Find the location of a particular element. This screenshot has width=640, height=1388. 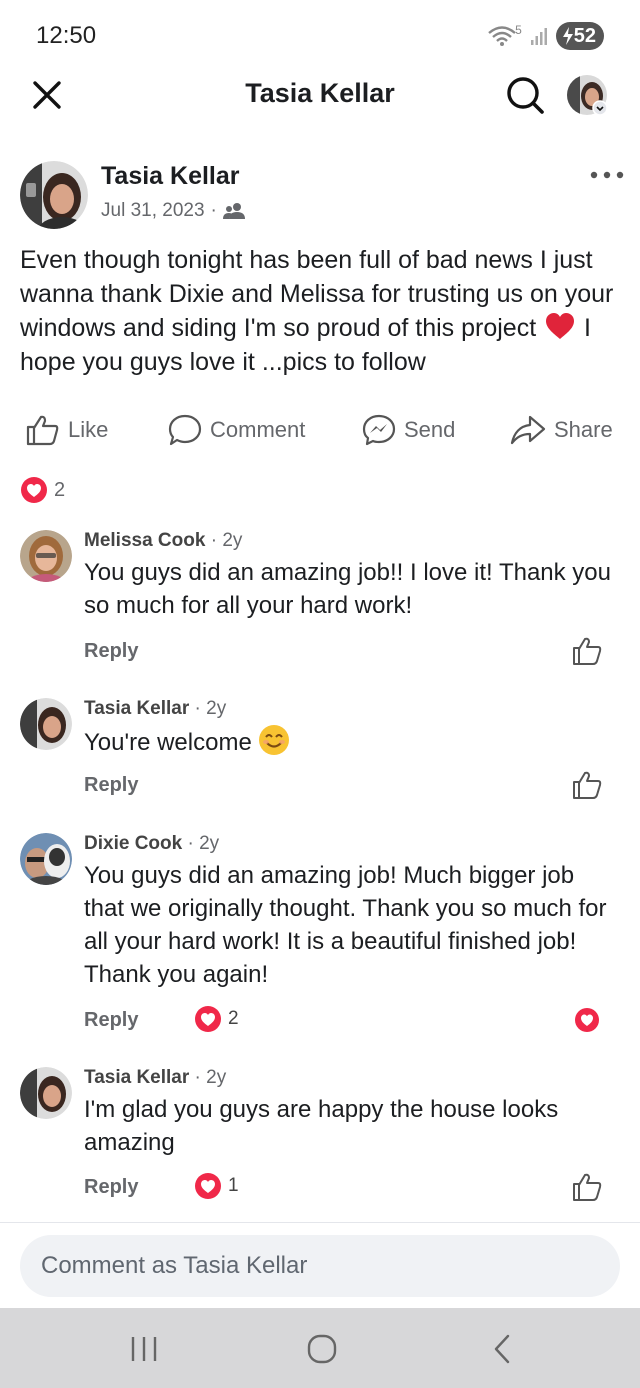

share-arrow-icon is located at coordinates (528, 430).